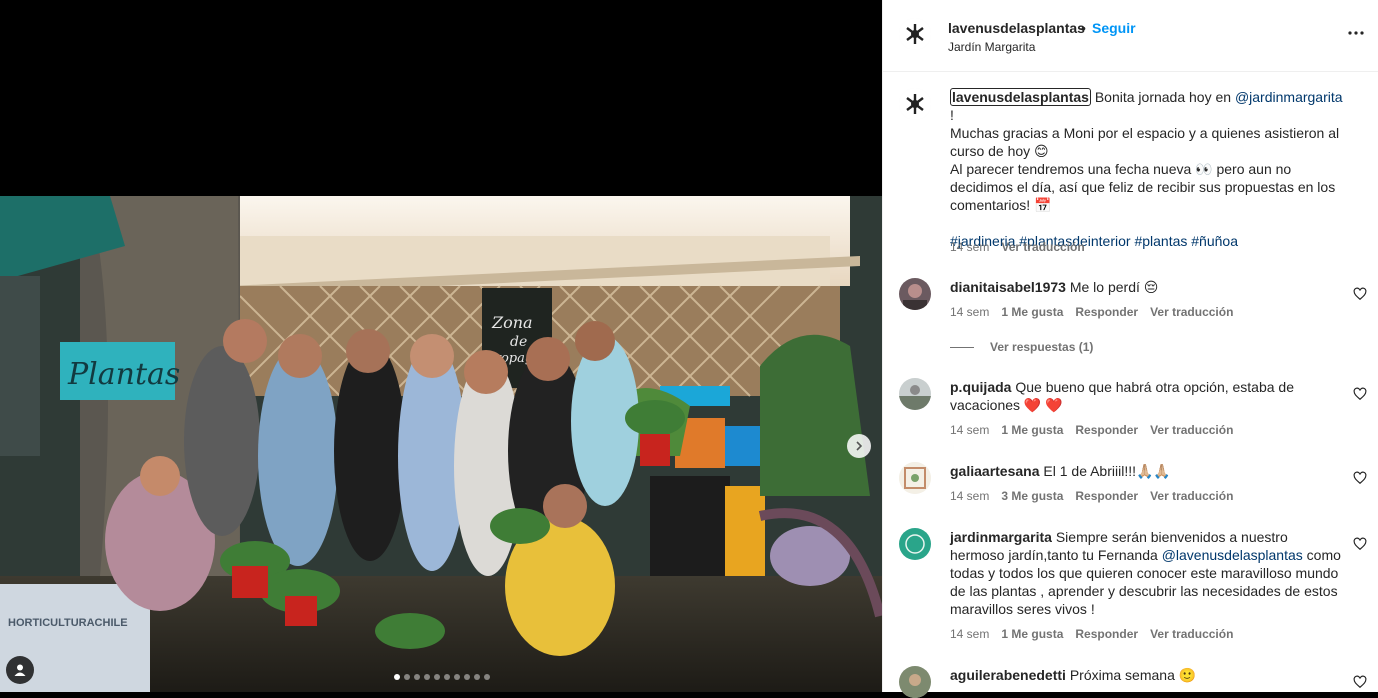 This screenshot has height=698, width=1378. What do you see at coordinates (980, 387) in the screenshot?
I see `comment-username: p.quijada` at bounding box center [980, 387].